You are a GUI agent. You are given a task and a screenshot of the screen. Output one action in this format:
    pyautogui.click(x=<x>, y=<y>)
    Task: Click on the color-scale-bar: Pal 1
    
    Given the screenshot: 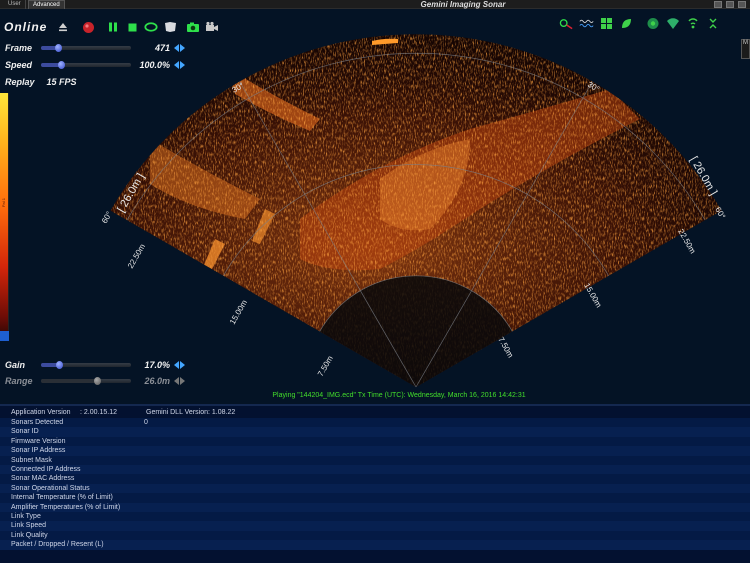 What is the action you would take?
    pyautogui.click(x=4, y=217)
    